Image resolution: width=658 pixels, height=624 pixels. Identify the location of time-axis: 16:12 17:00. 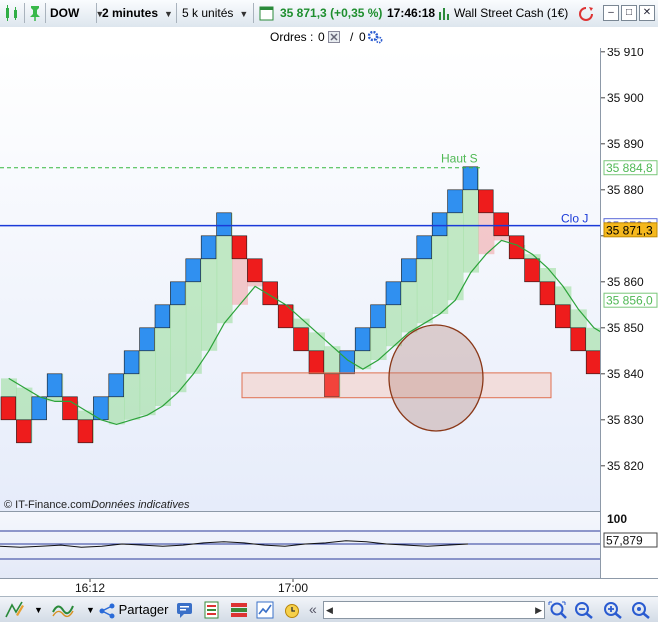
(329, 587).